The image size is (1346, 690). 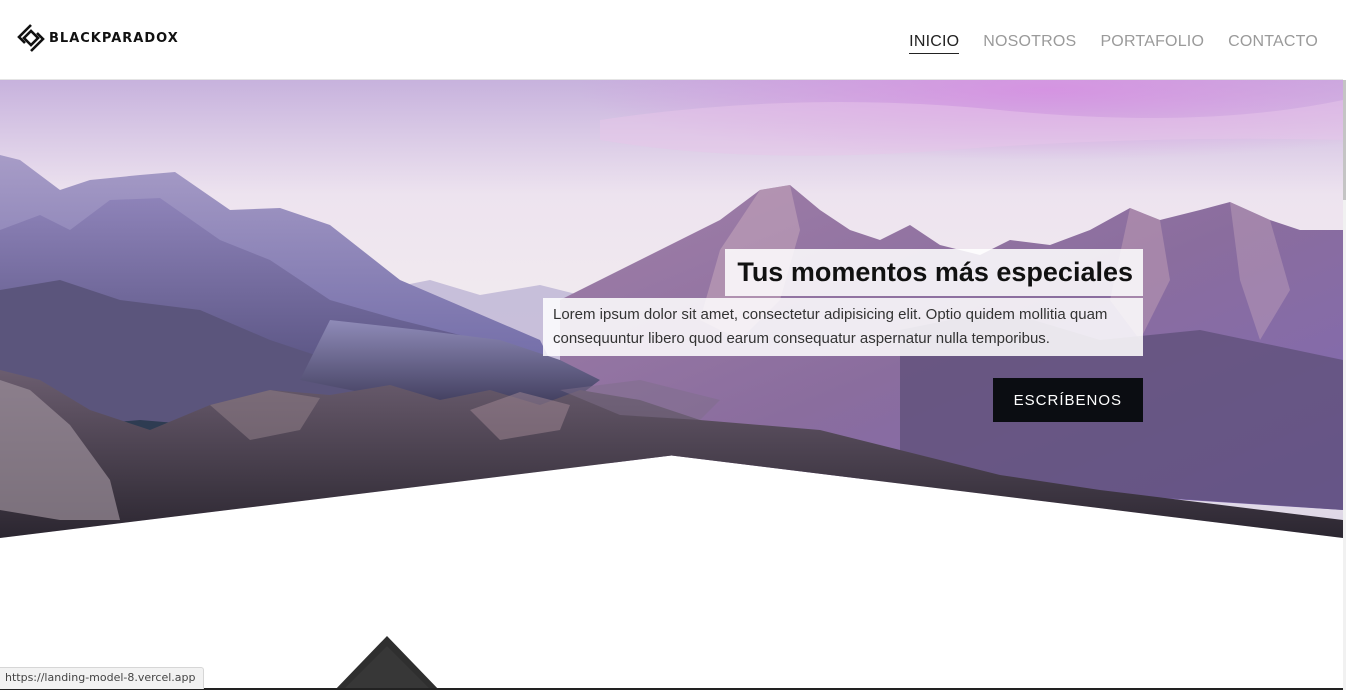 I want to click on nav-item-nosotros: NOSOTROS, so click(x=1029, y=43).